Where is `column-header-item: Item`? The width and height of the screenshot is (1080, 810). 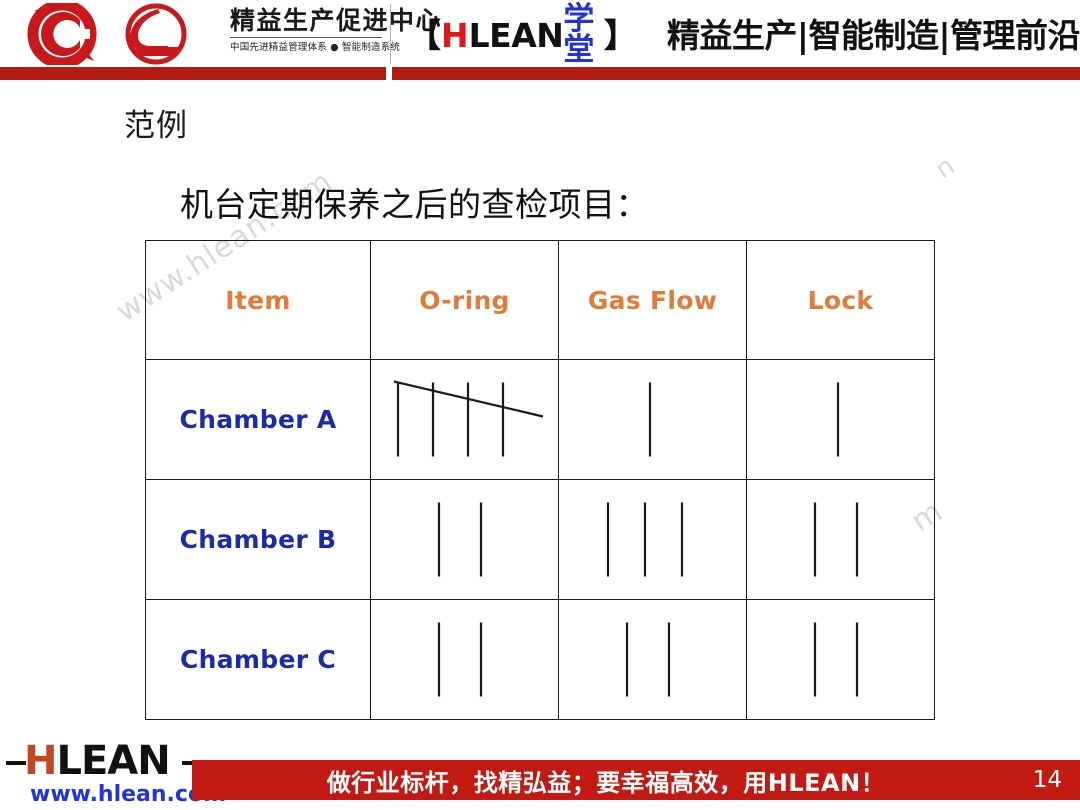
column-header-item: Item is located at coordinates (258, 300).